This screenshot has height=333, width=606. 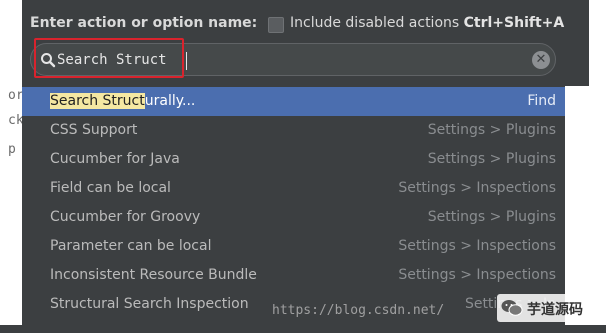 I want to click on result-label: Parameter can be local, so click(x=131, y=246).